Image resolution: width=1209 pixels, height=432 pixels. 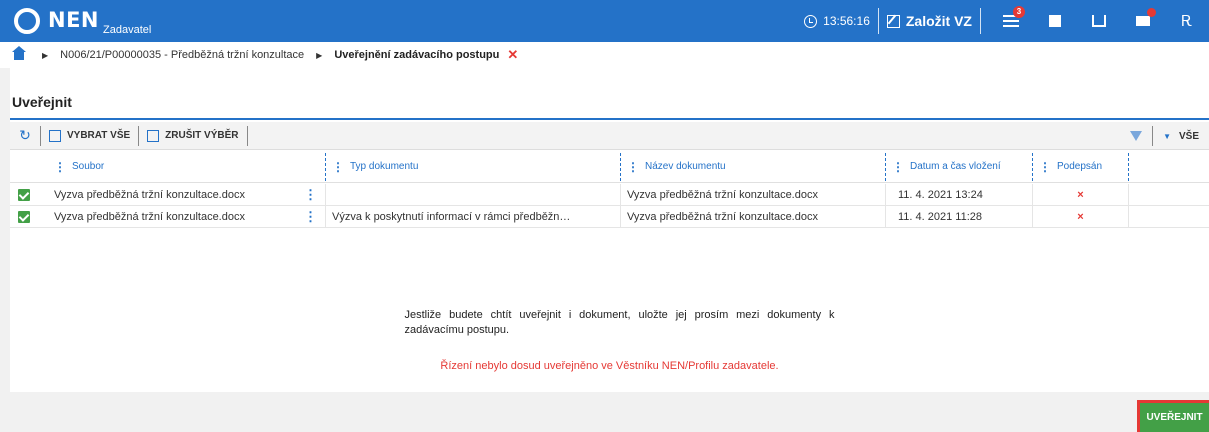 I want to click on deselect-label: ZRUŠIT VÝBĚR, so click(x=202, y=135).